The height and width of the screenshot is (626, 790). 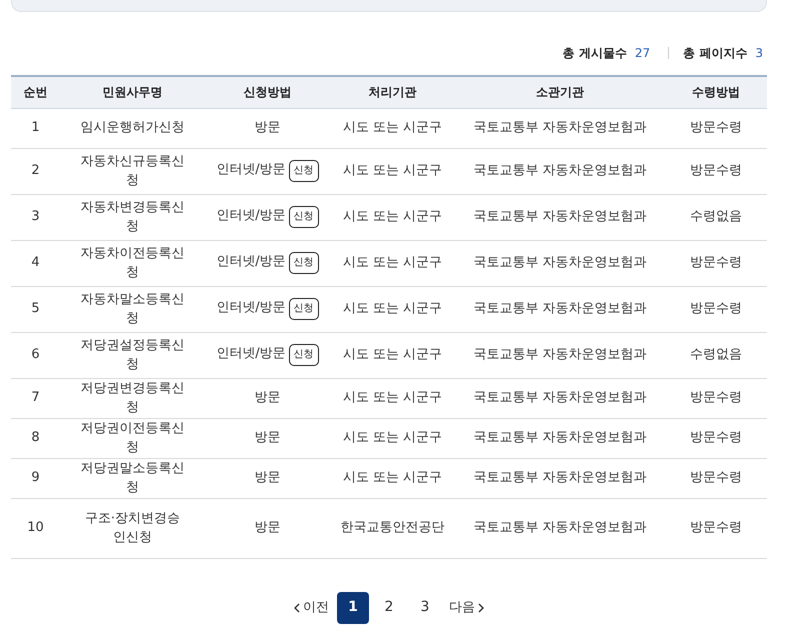 What do you see at coordinates (35, 263) in the screenshot?
I see `table-cell: 4` at bounding box center [35, 263].